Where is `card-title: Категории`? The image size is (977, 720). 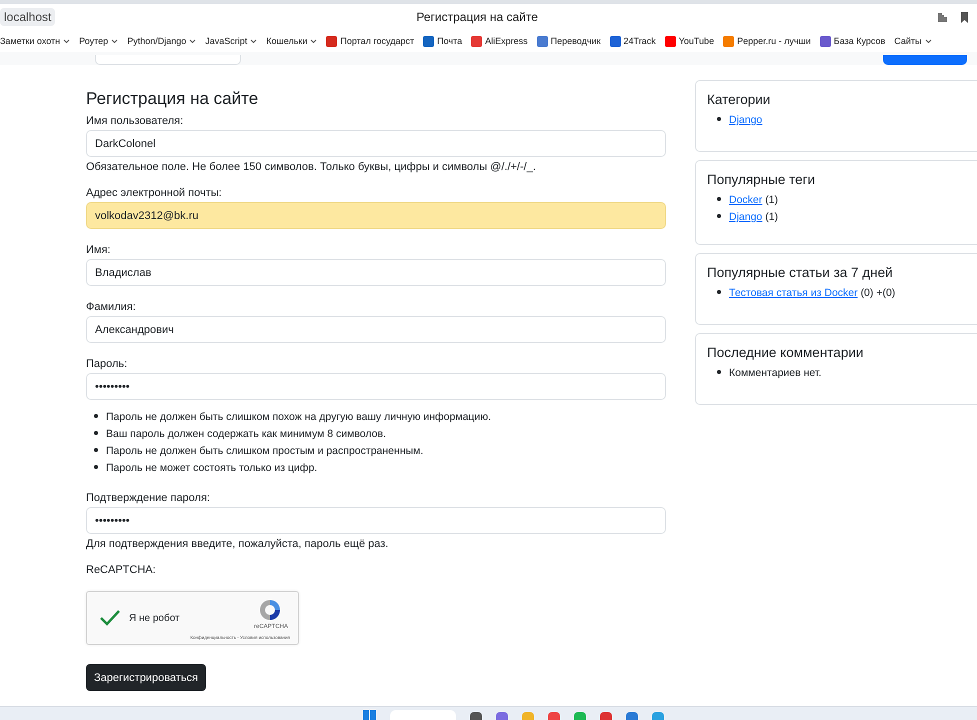
card-title: Категории is located at coordinates (739, 99).